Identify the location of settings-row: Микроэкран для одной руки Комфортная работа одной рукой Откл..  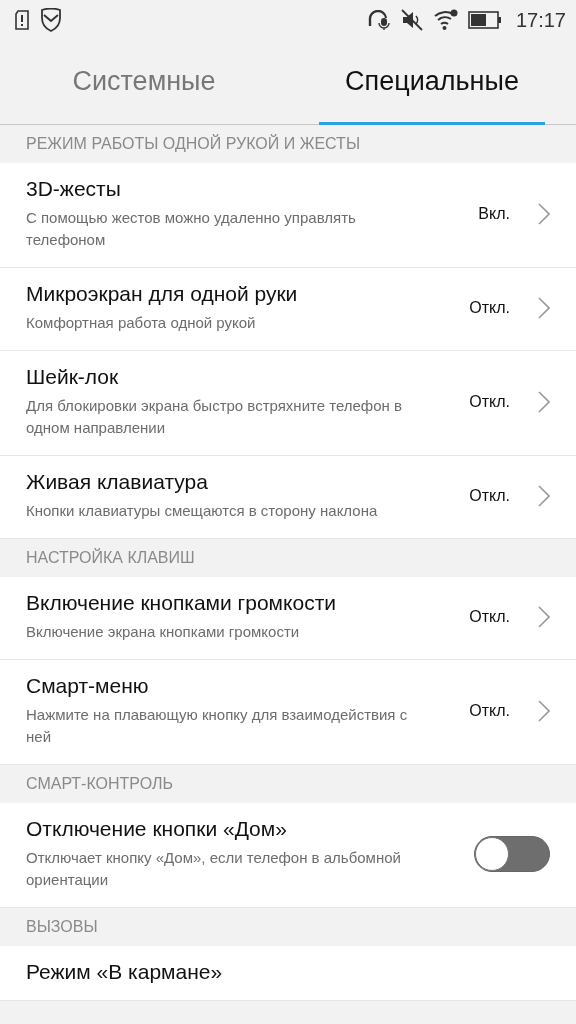
(288, 309).